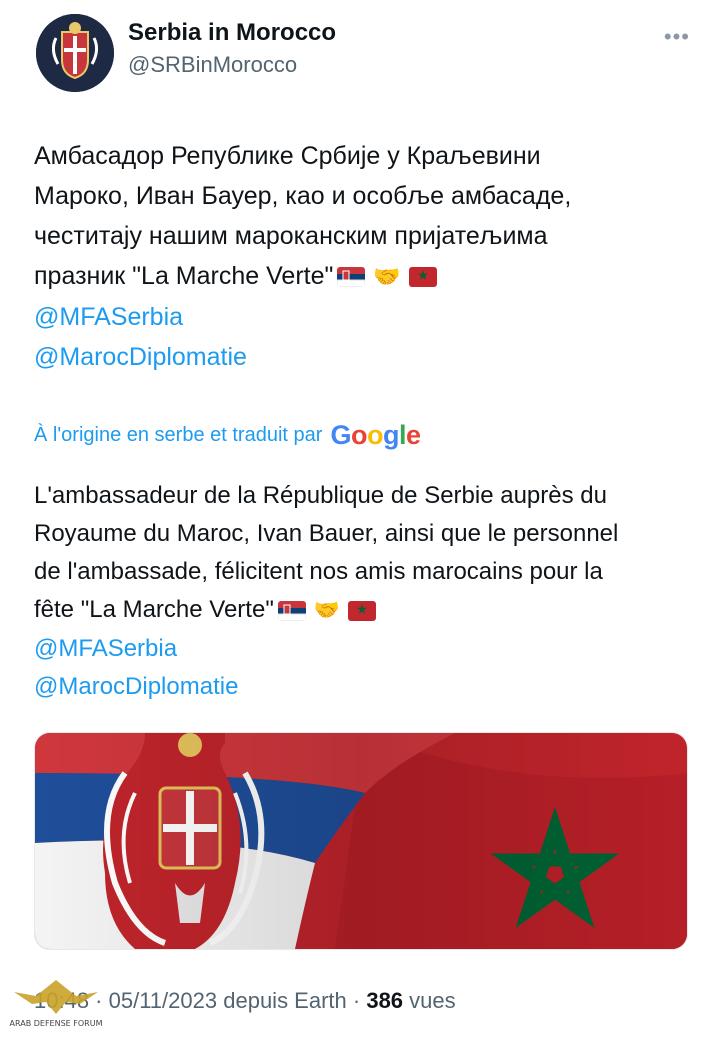  What do you see at coordinates (432, 1000) in the screenshot?
I see `views-label: vues` at bounding box center [432, 1000].